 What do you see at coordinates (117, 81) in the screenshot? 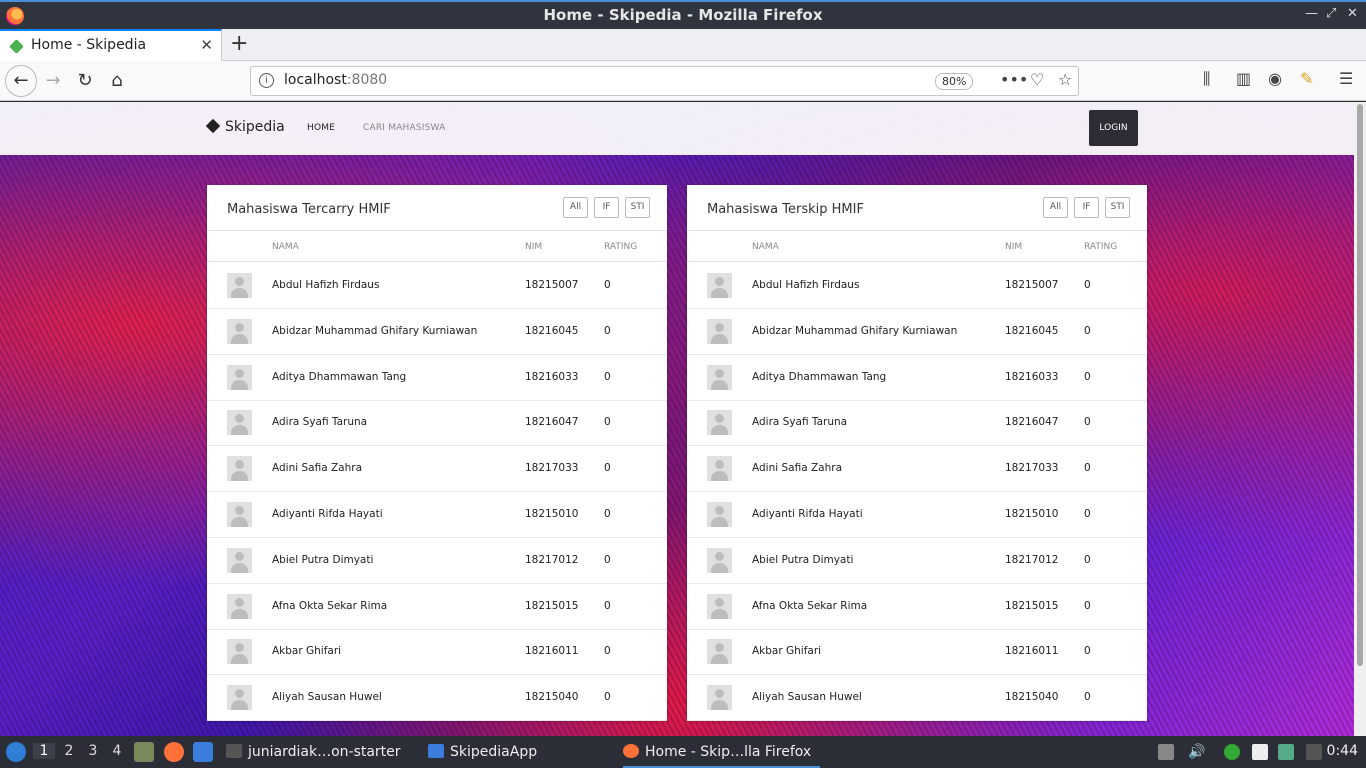
I see `home-icon: ⌂` at bounding box center [117, 81].